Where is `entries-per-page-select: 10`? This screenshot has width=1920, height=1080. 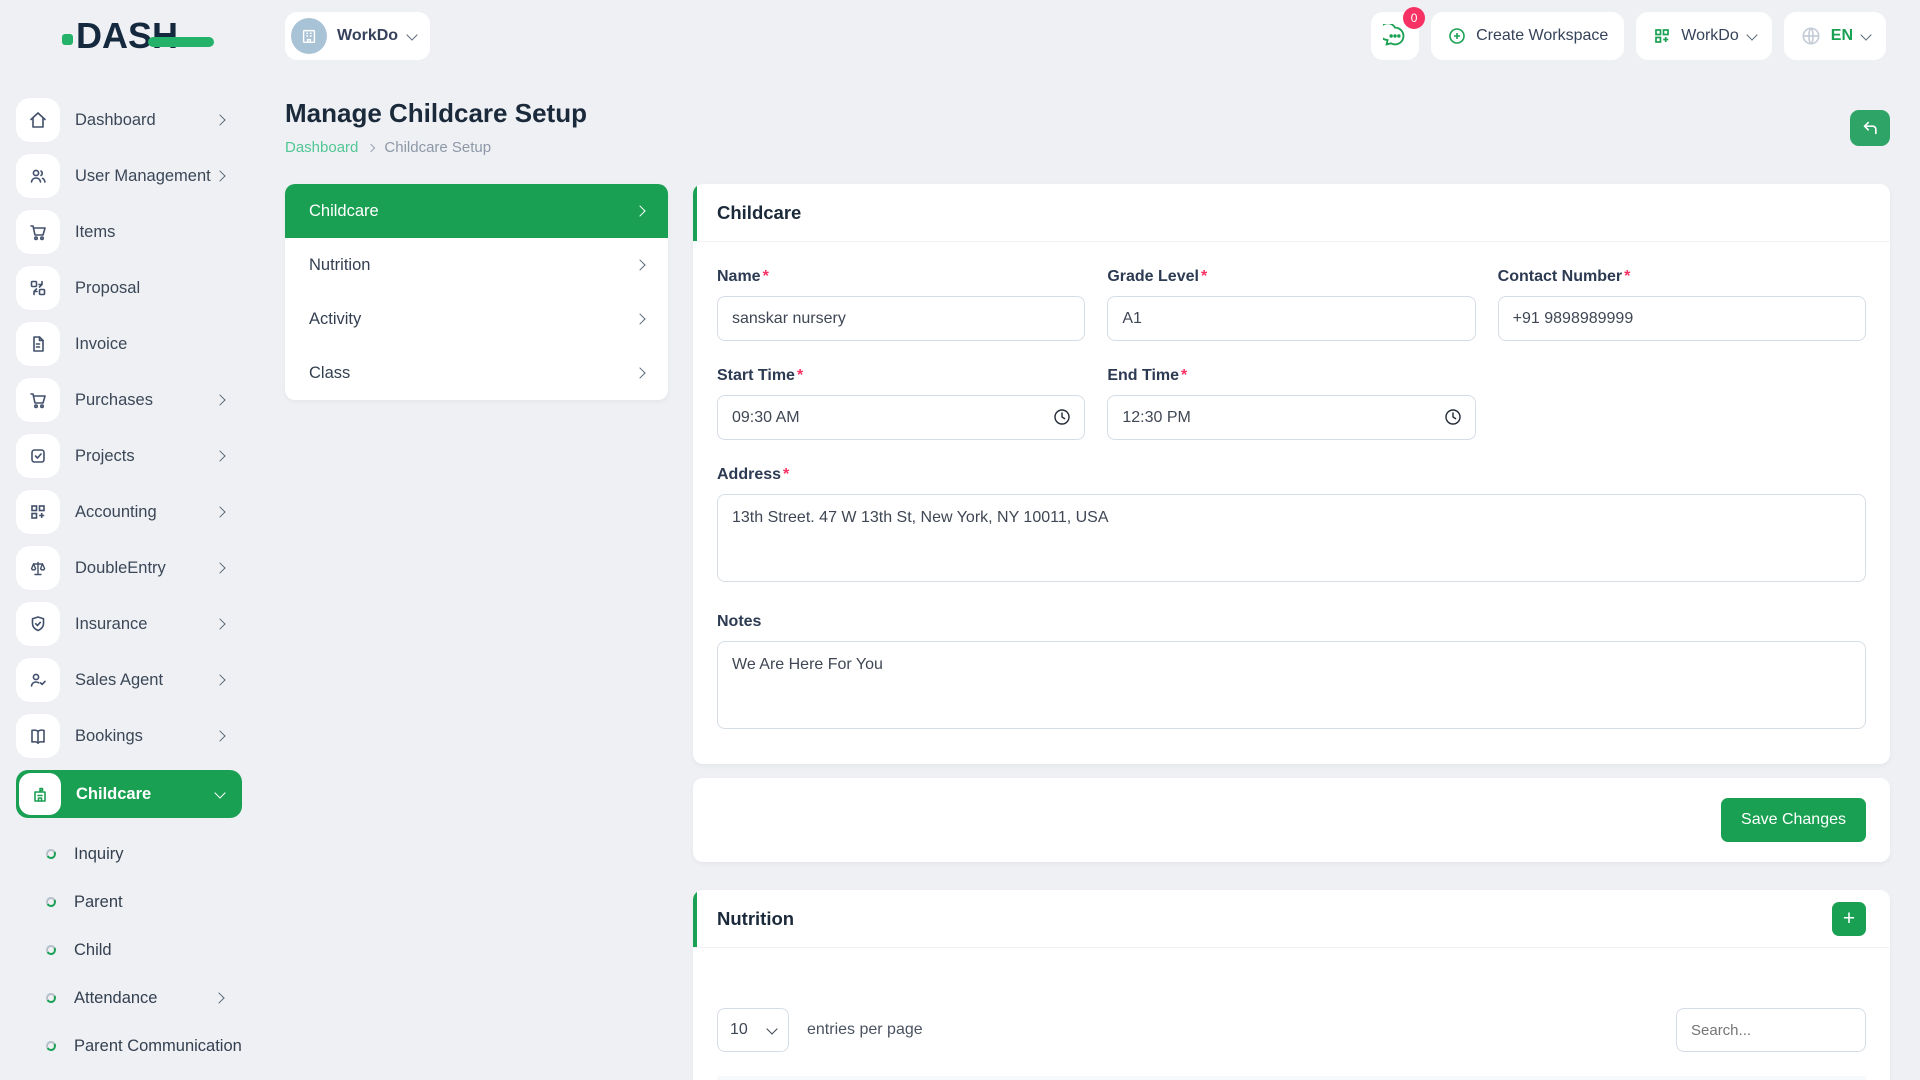 entries-per-page-select: 10 is located at coordinates (753, 1030).